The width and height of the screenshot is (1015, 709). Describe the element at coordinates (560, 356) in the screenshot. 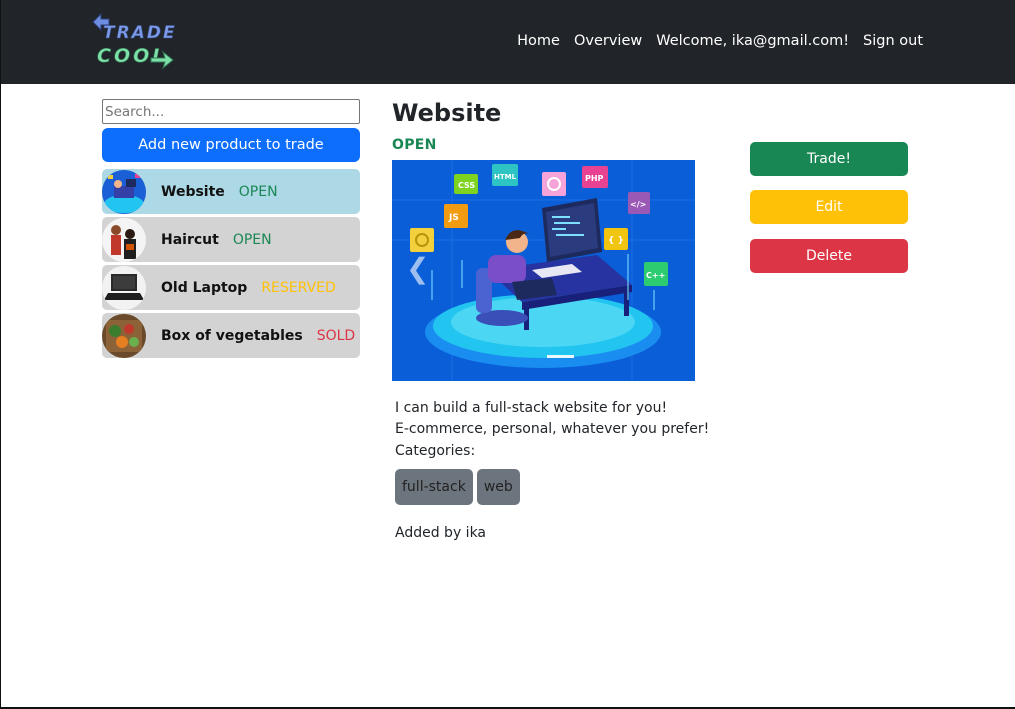

I see `carousel-indicator` at that location.